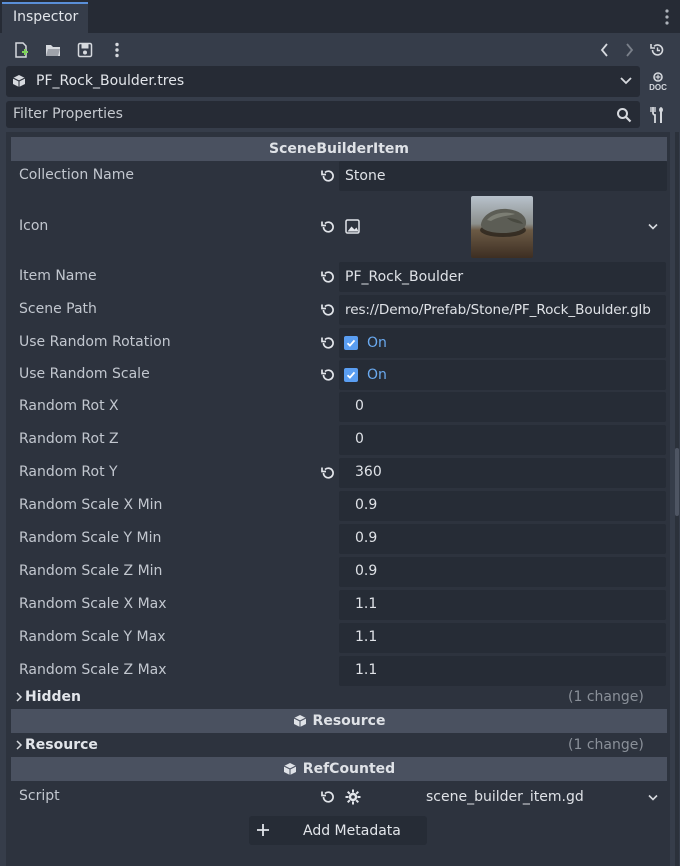  I want to click on icon-thumbnail, so click(502, 227).